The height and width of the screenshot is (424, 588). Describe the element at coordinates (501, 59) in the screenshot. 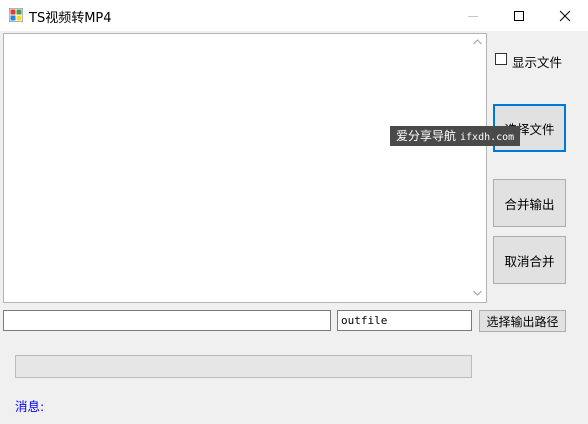

I see `checkbox-square` at that location.